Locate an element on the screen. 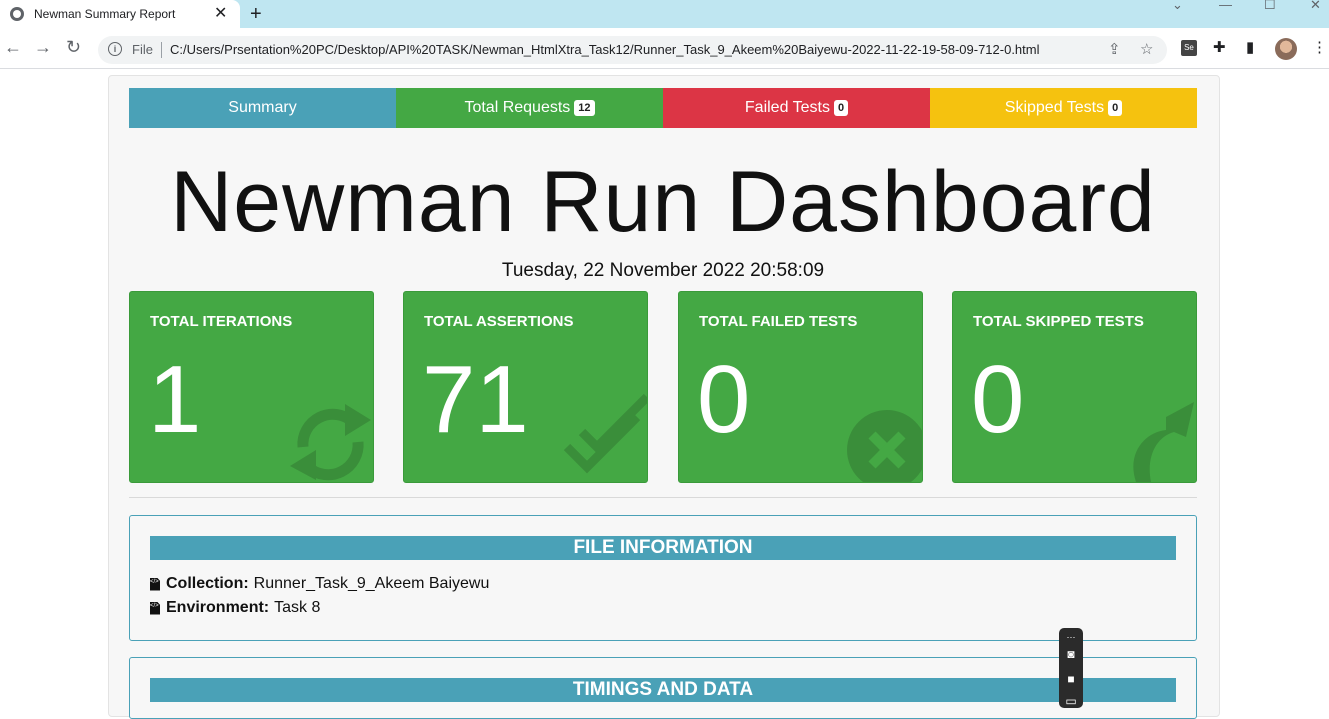  card-label: TOTAL SKIPPED TESTS is located at coordinates (1058, 321).